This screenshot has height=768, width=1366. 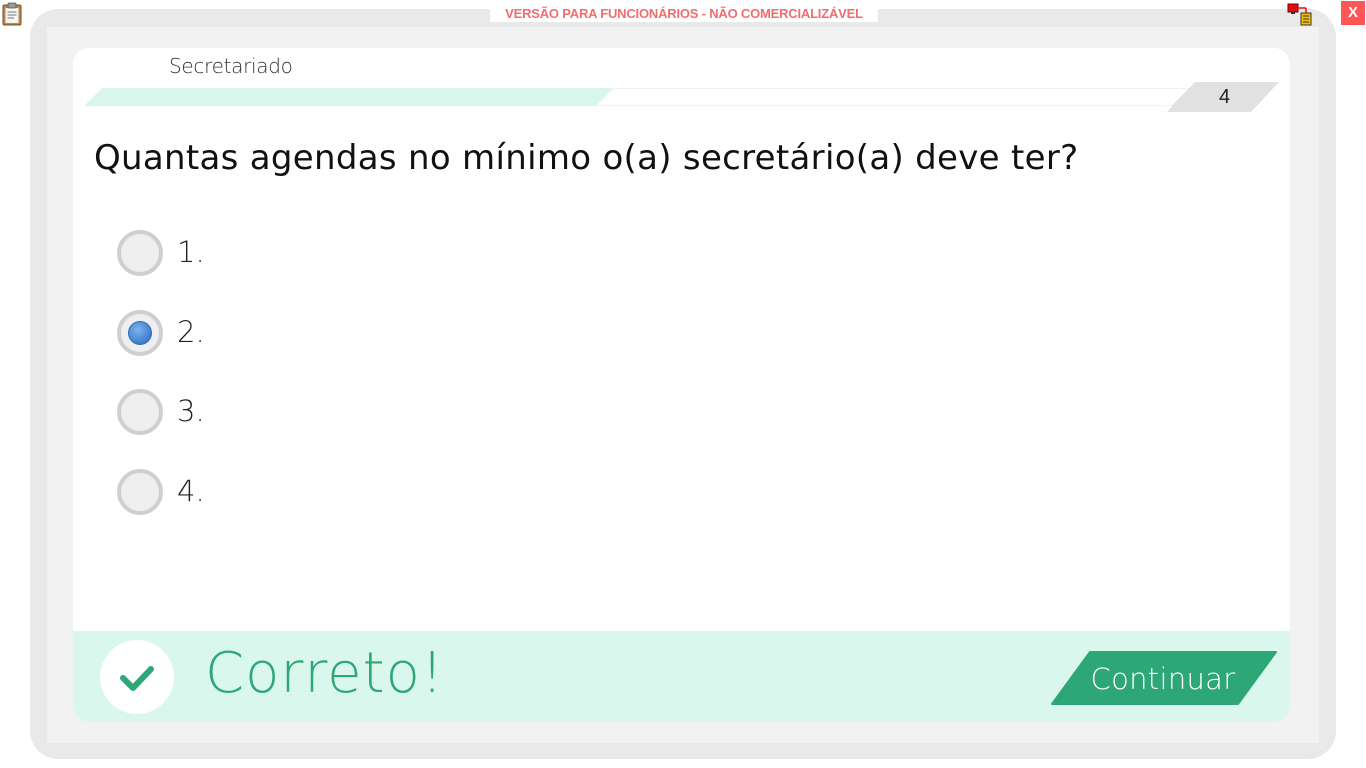 What do you see at coordinates (1301, 14) in the screenshot?
I see `network-monitor-icon` at bounding box center [1301, 14].